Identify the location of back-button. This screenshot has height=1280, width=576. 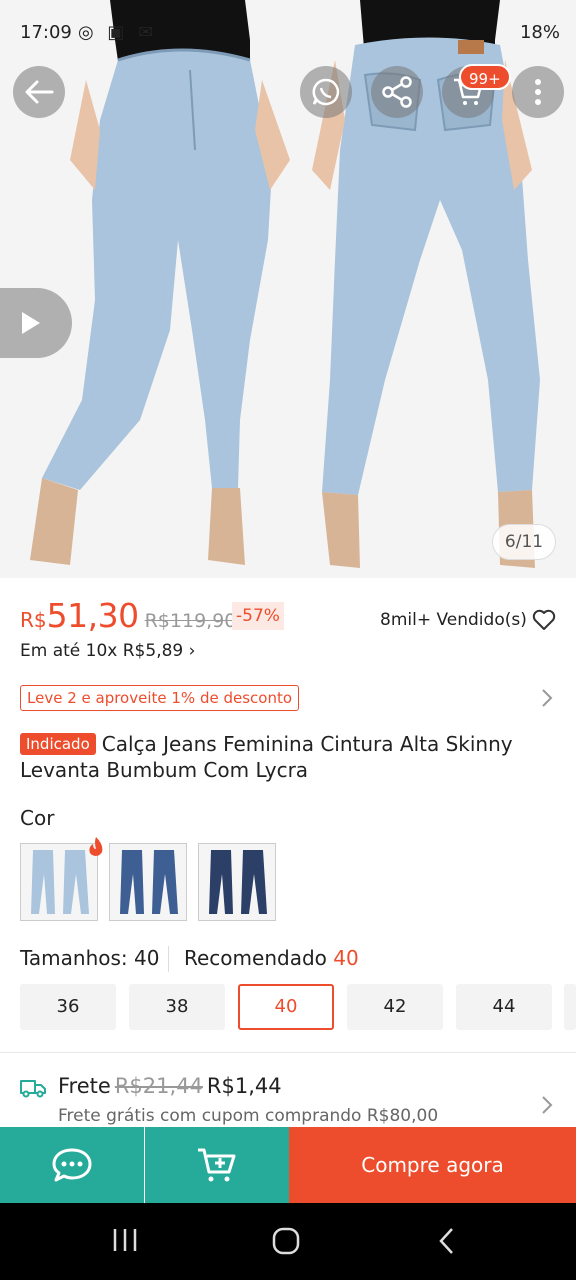
(39, 92).